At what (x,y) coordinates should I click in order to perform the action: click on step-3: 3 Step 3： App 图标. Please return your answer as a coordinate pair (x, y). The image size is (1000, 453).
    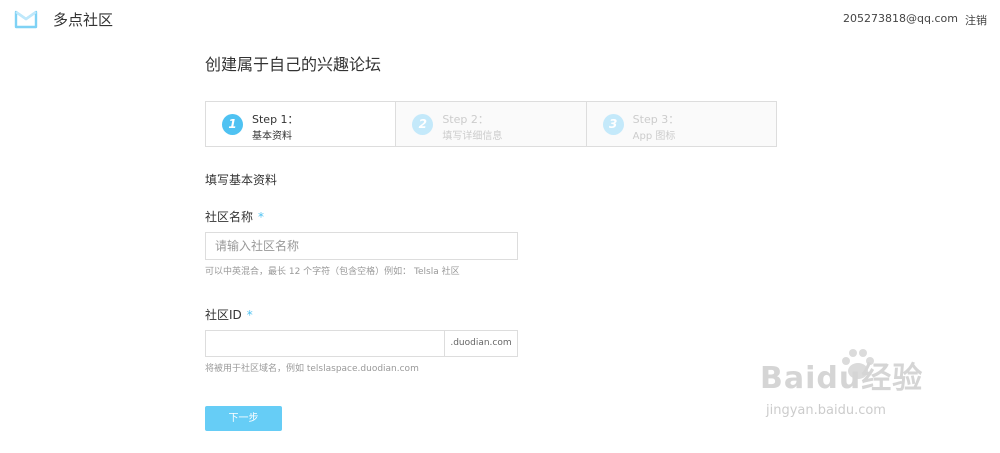
    Looking at the image, I should click on (681, 124).